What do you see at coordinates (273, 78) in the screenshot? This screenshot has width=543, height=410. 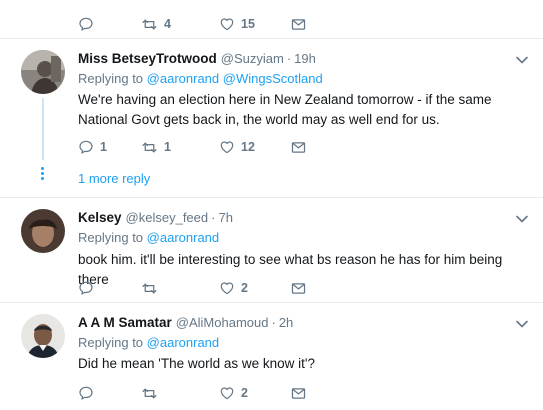 I see `mention-link: @WingsScotland` at bounding box center [273, 78].